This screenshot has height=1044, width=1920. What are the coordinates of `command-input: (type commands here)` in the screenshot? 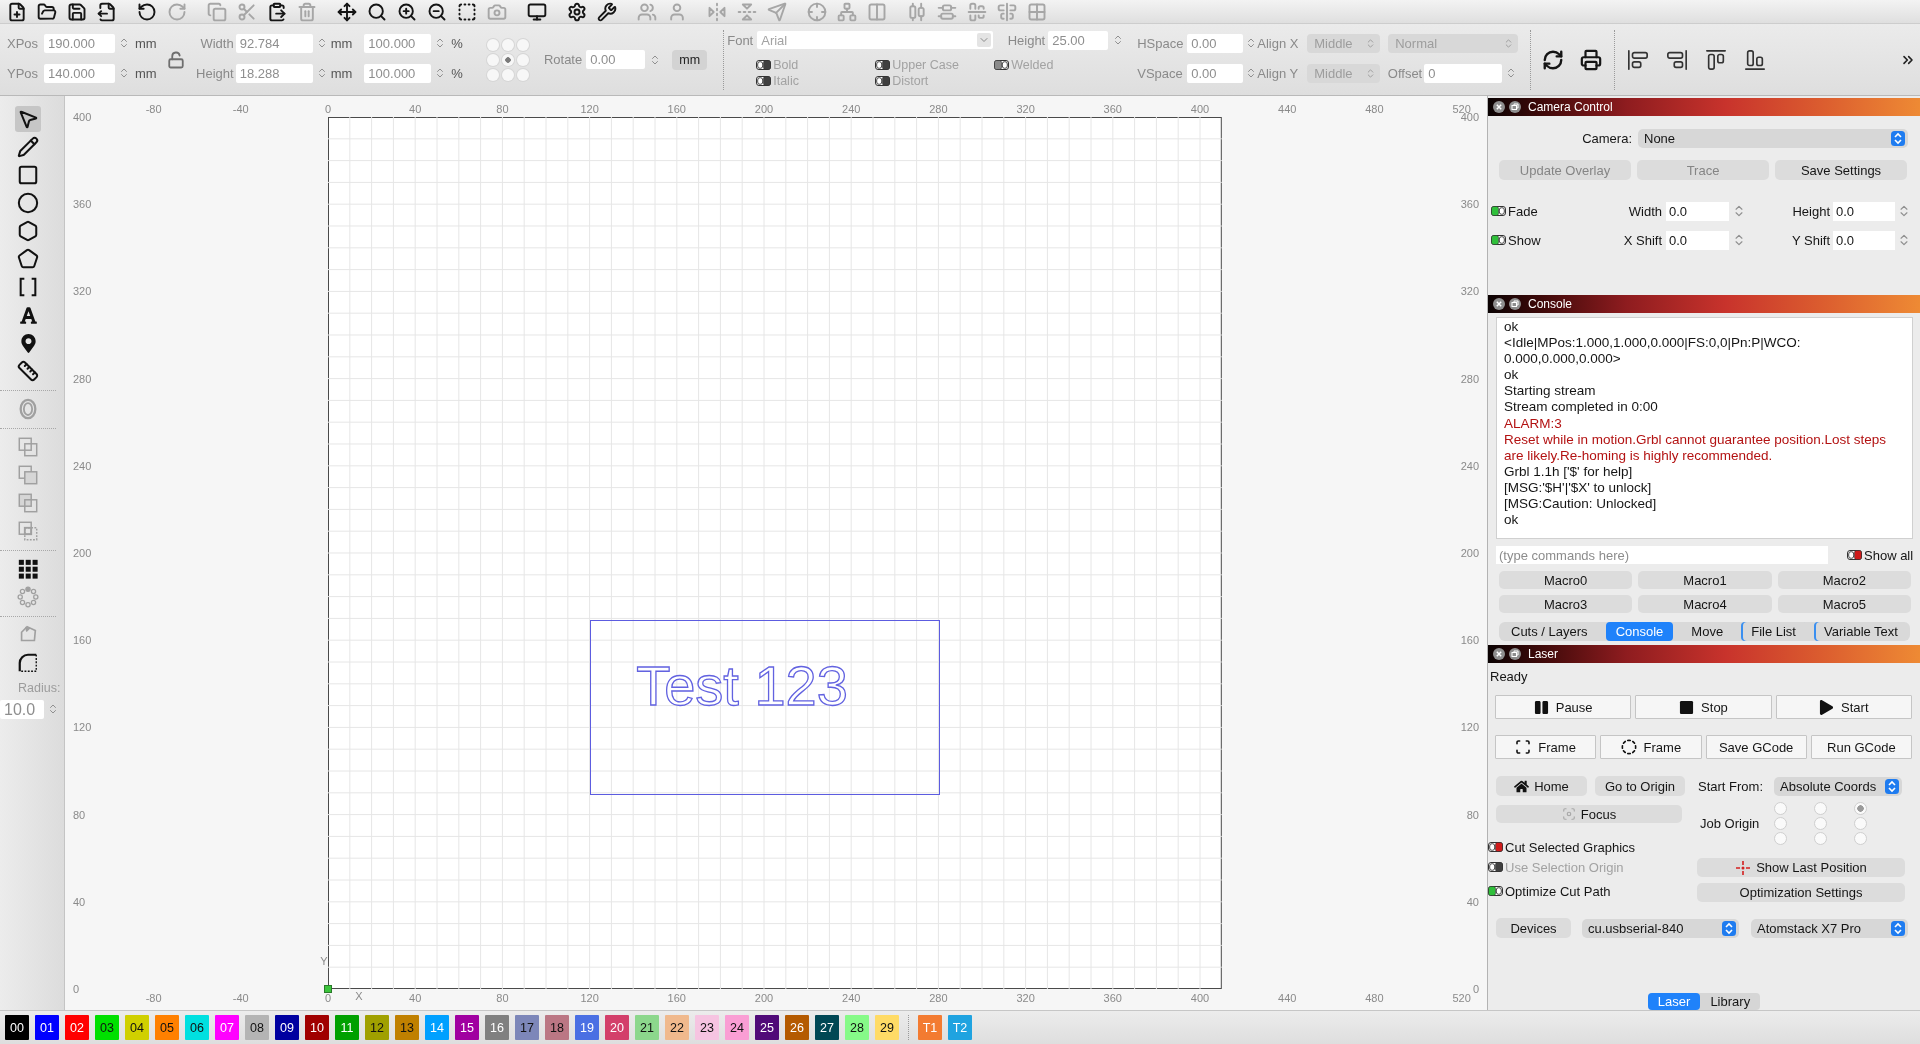 It's located at (1662, 555).